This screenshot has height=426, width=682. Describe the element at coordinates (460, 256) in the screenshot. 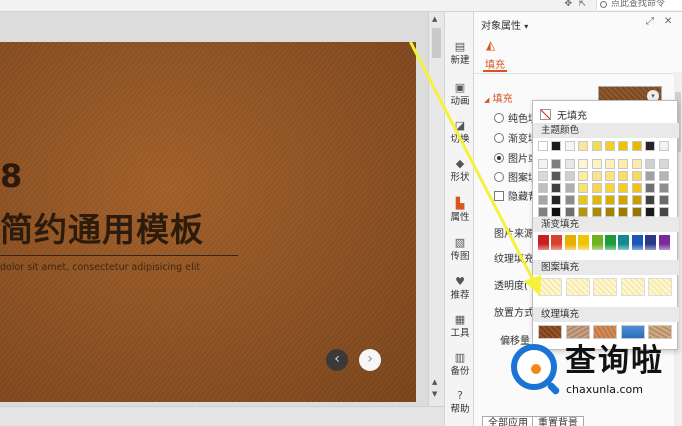

I see `tool-upload-image: ▧ 传图` at that location.